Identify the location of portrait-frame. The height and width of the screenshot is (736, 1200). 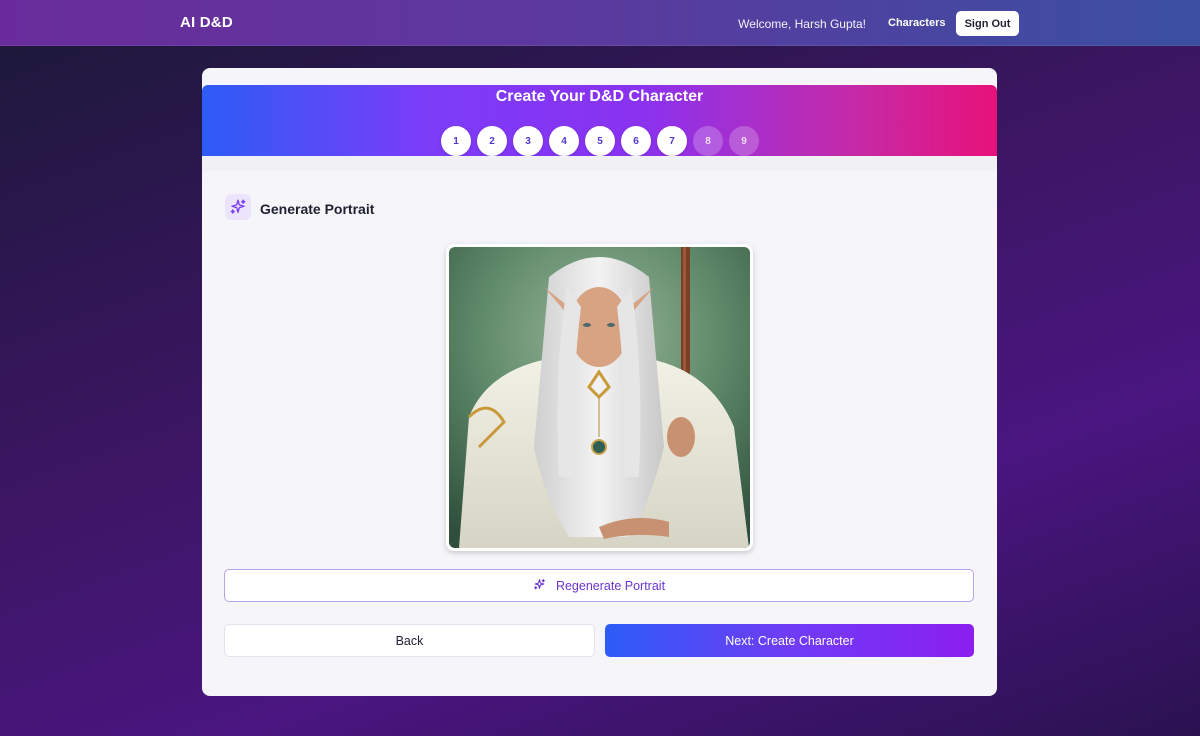
(599, 397).